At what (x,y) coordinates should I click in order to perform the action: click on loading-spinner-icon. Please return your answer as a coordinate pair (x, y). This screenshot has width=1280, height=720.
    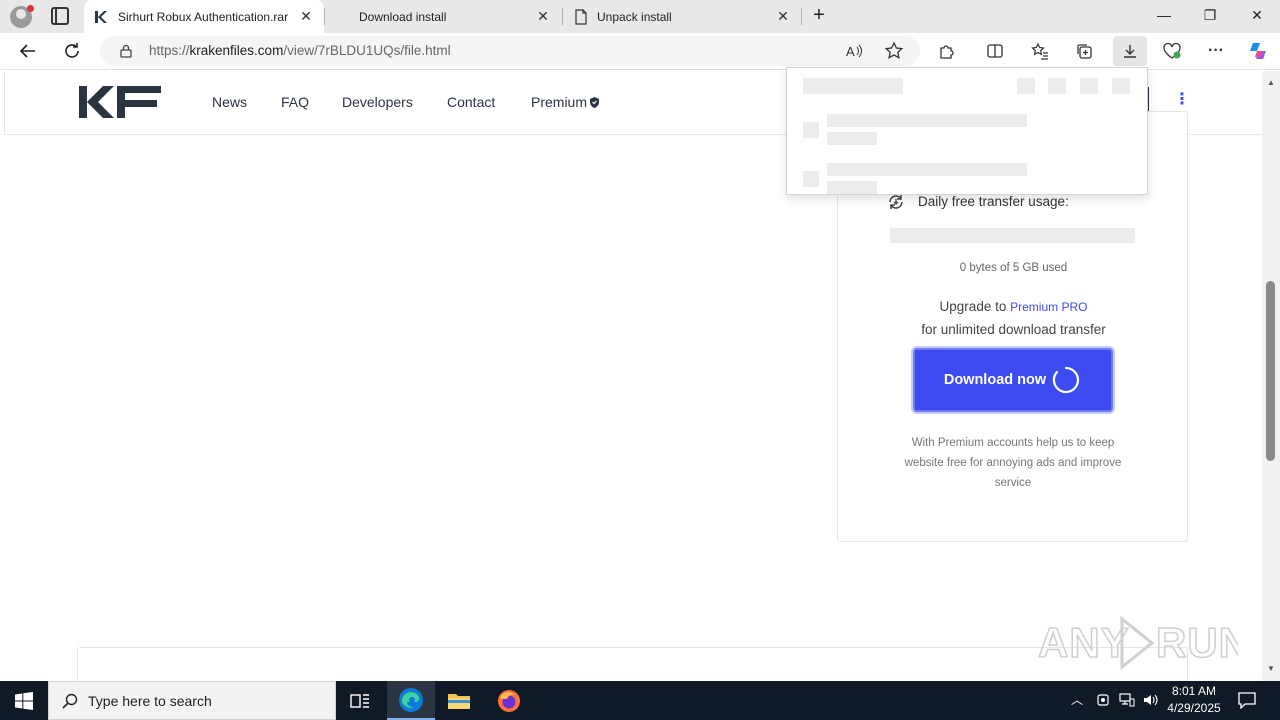
    Looking at the image, I should click on (1066, 380).